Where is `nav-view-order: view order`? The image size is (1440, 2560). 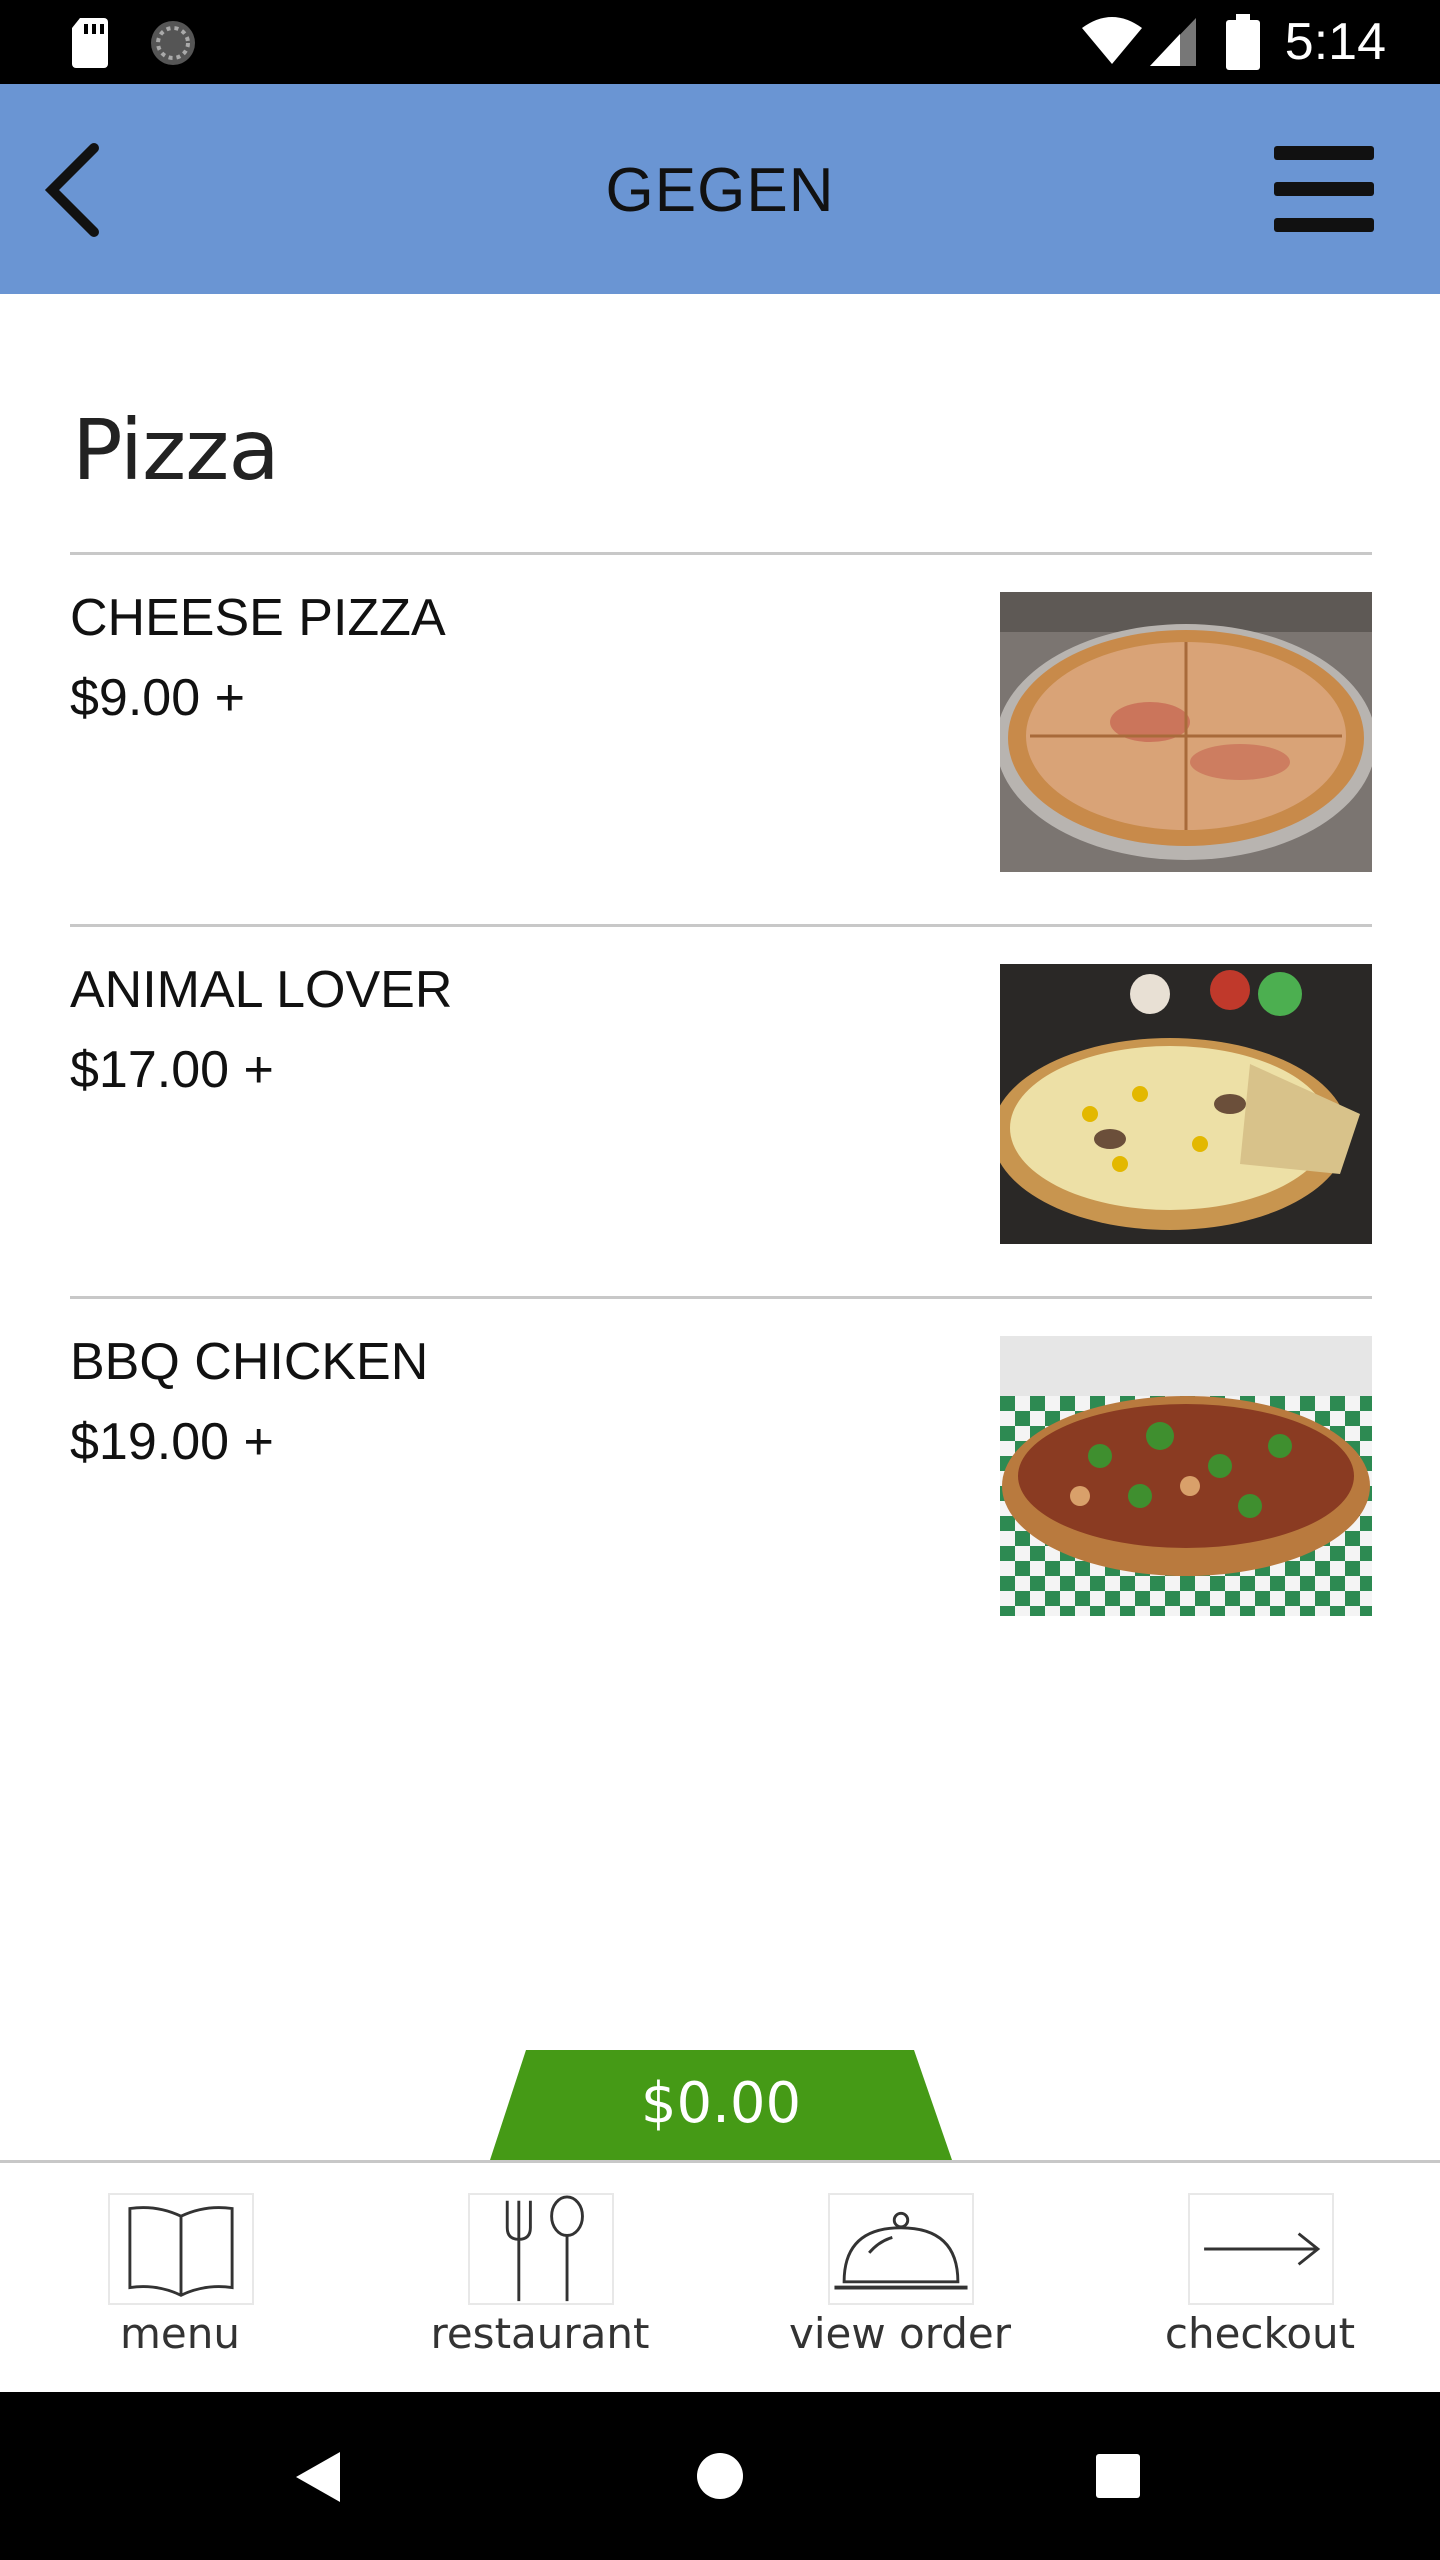
nav-view-order: view order is located at coordinates (900, 2288).